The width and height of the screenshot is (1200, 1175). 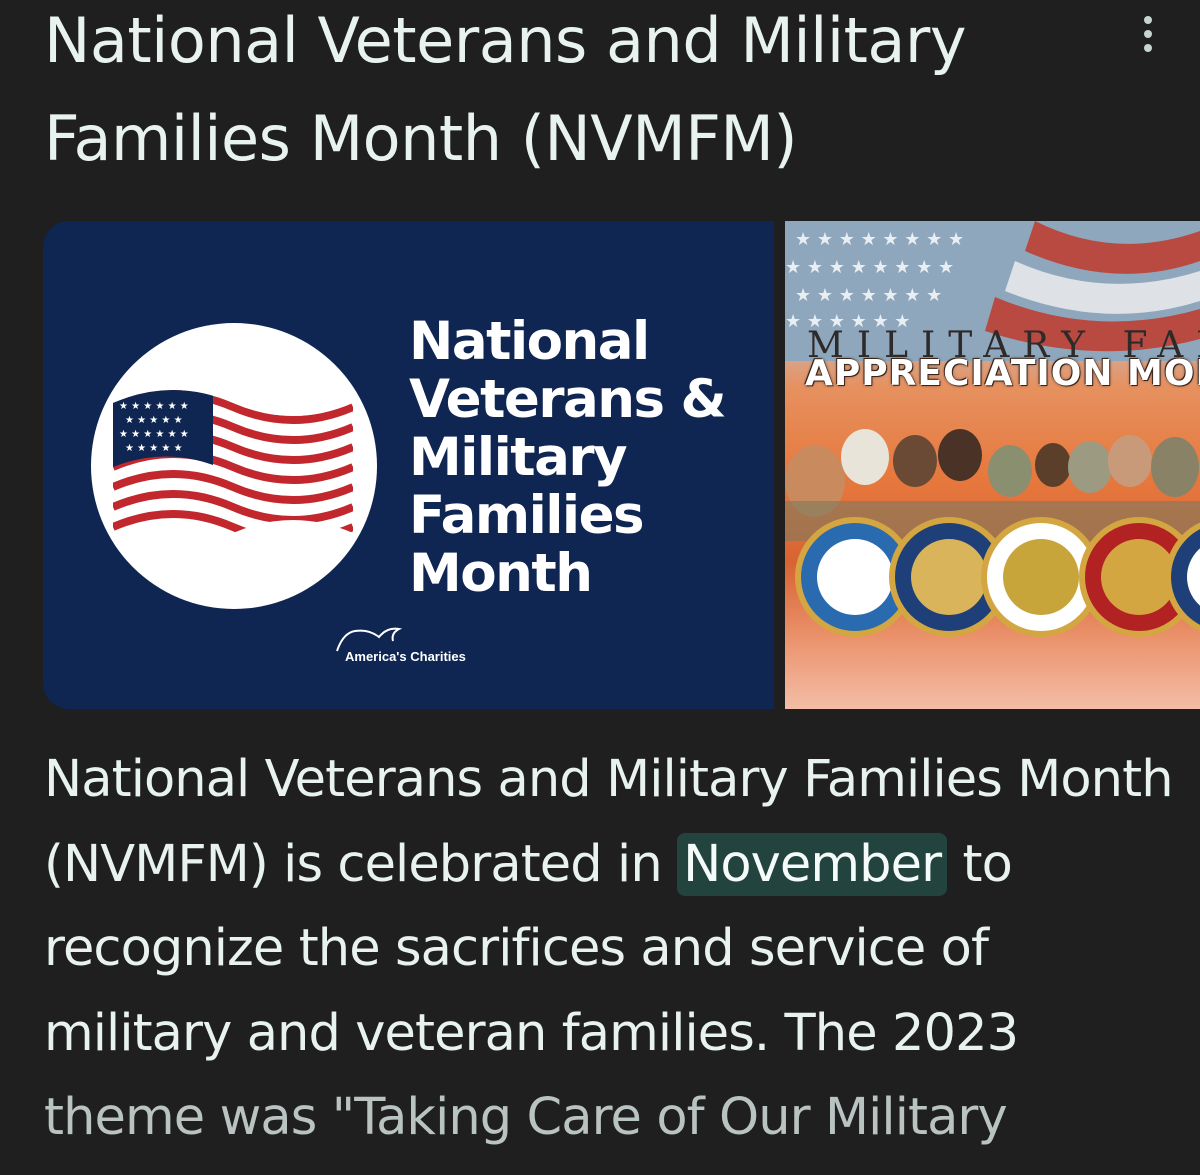 I want to click on americas-charities-logo: America's Charities, so click(x=399, y=643).